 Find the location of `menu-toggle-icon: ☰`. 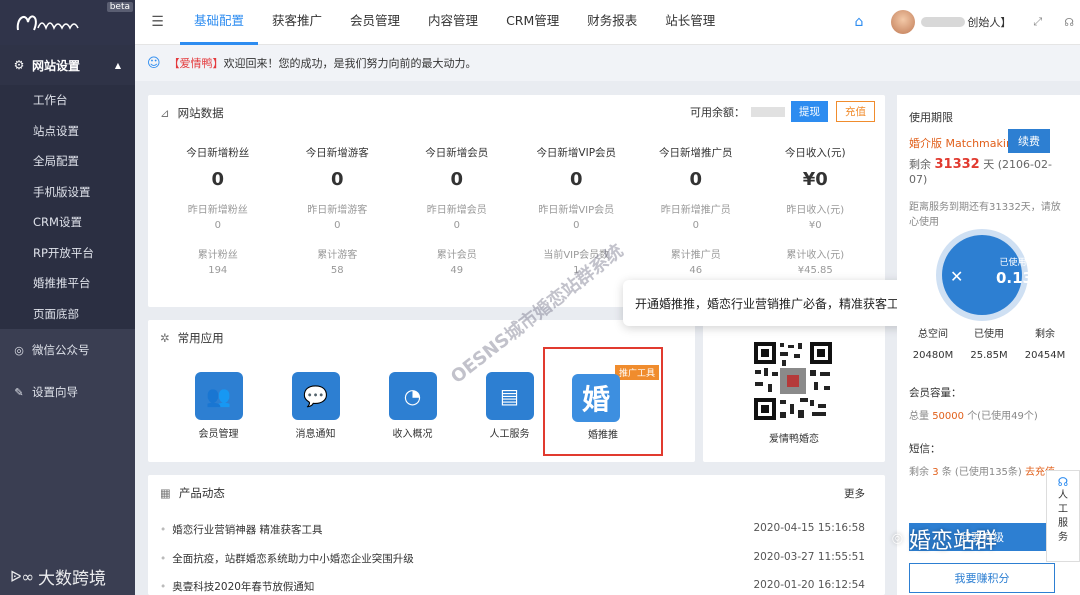

menu-toggle-icon: ☰ is located at coordinates (157, 22).